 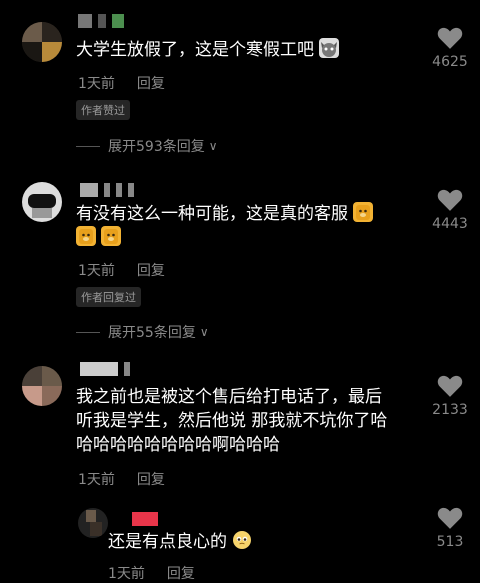 I want to click on like-count: 4625, so click(x=450, y=62).